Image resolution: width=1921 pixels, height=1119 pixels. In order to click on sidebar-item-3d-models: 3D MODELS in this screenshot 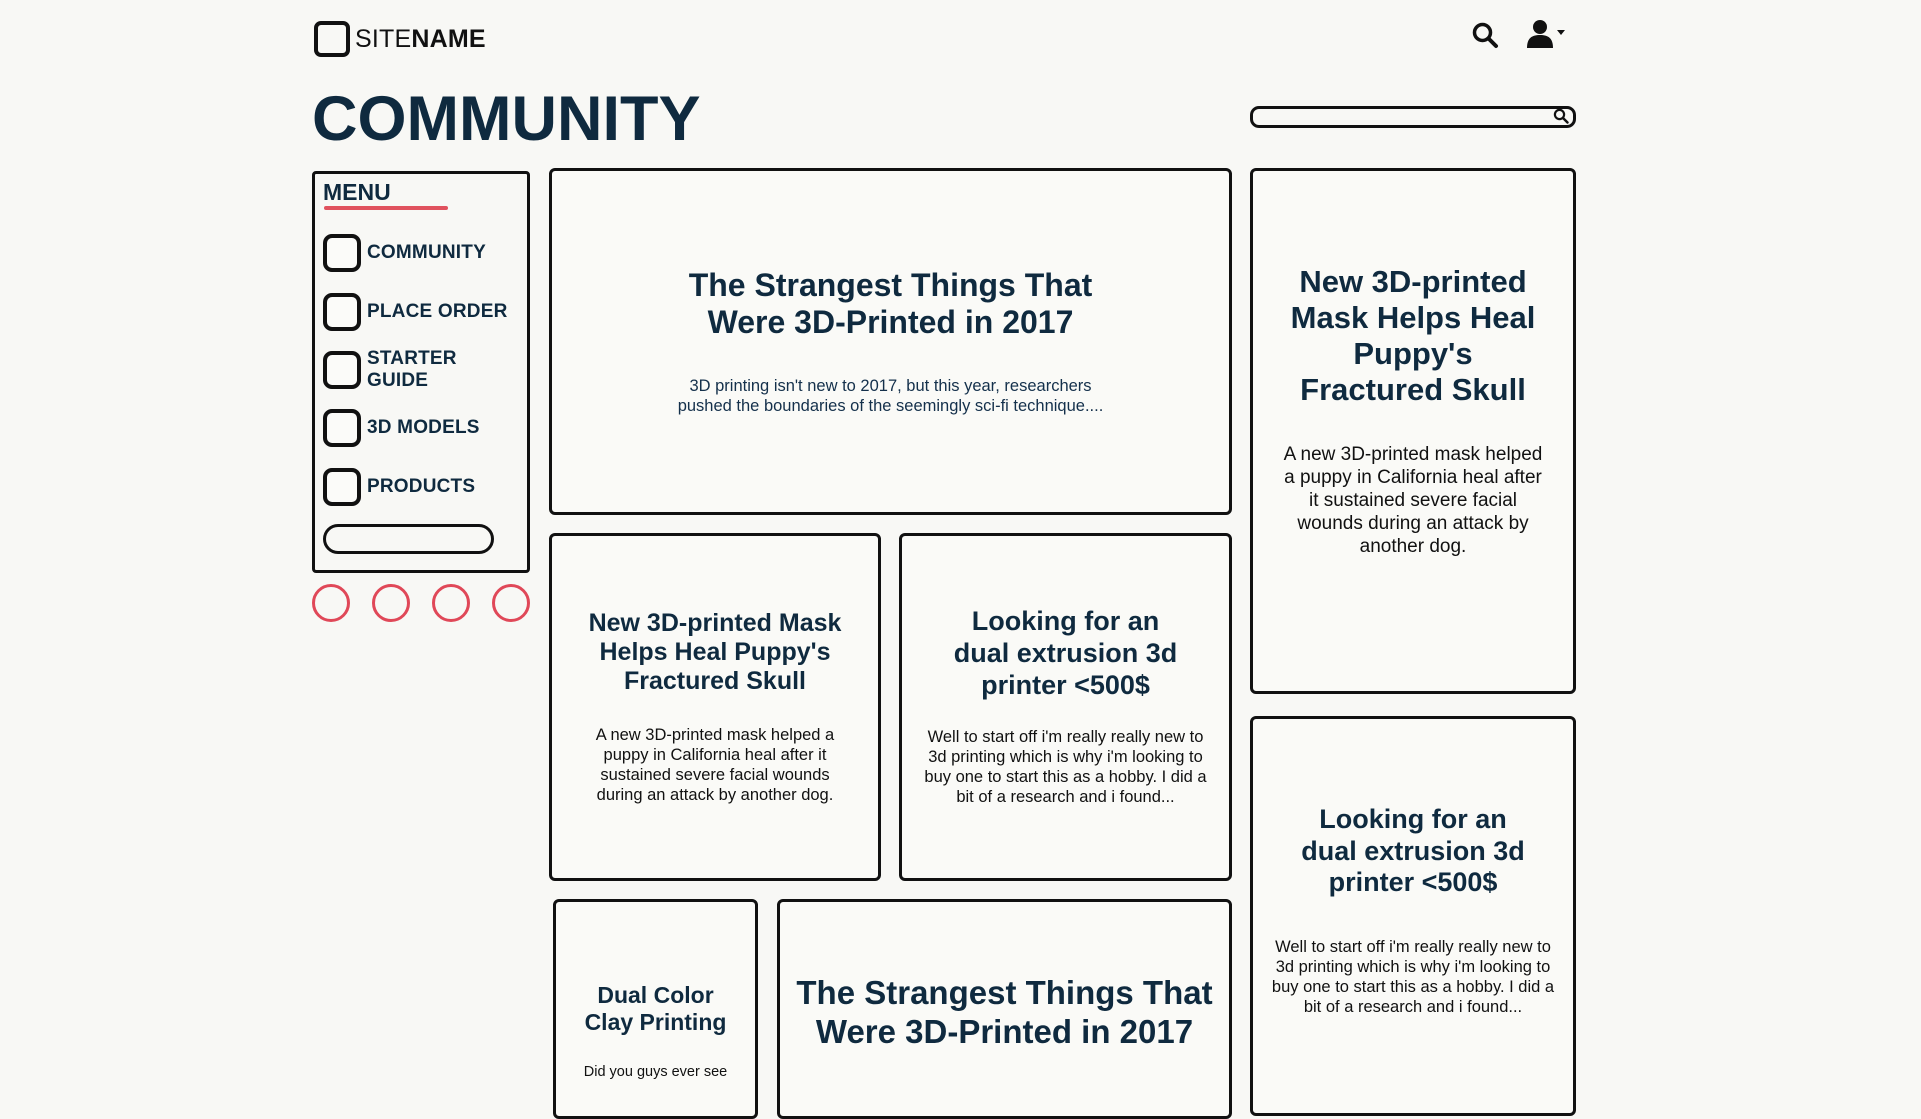, I will do `click(425, 428)`.